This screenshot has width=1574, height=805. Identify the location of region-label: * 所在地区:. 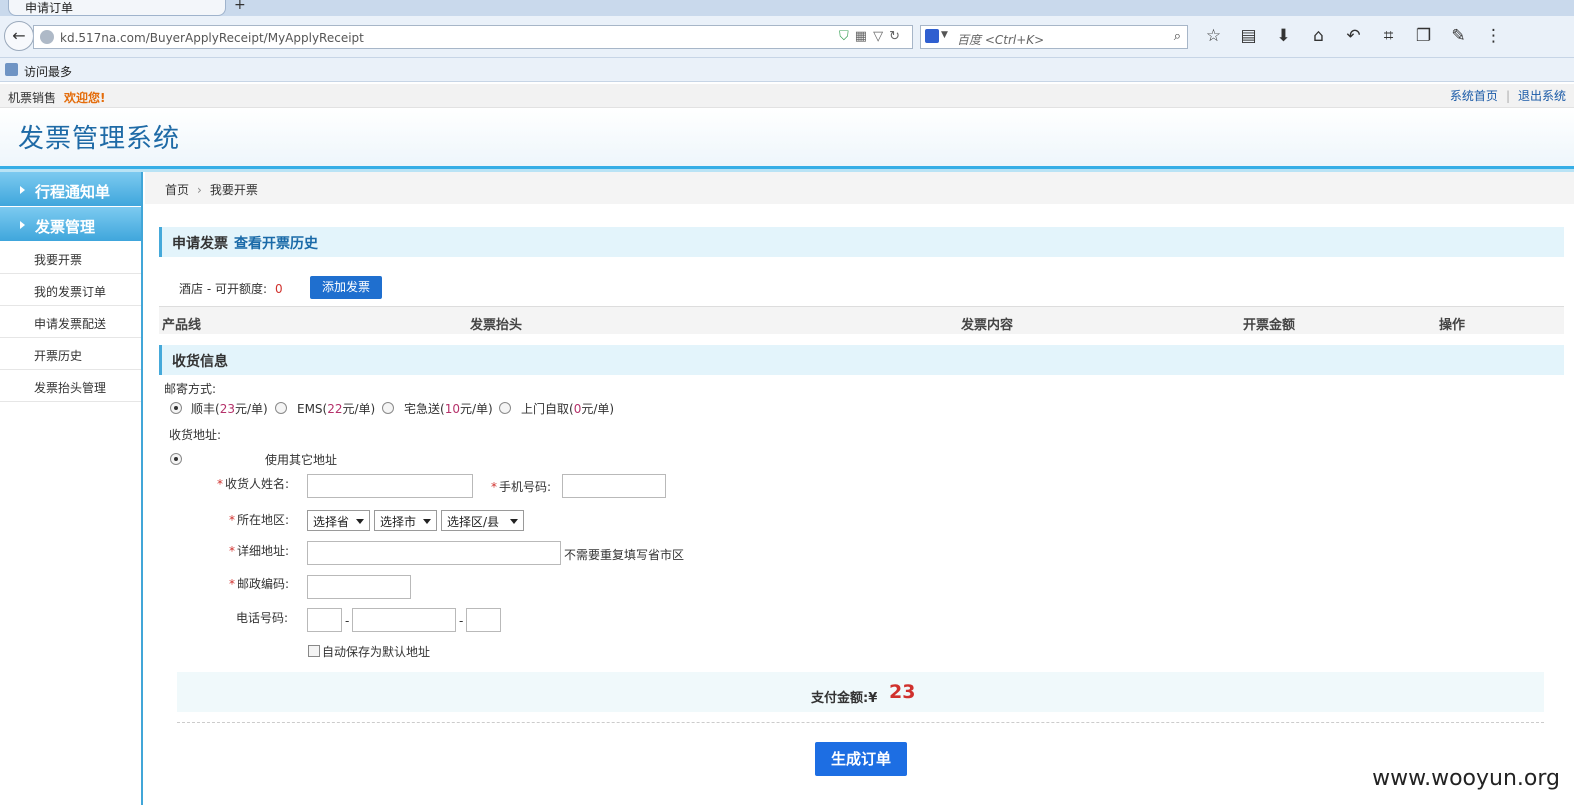
(259, 519).